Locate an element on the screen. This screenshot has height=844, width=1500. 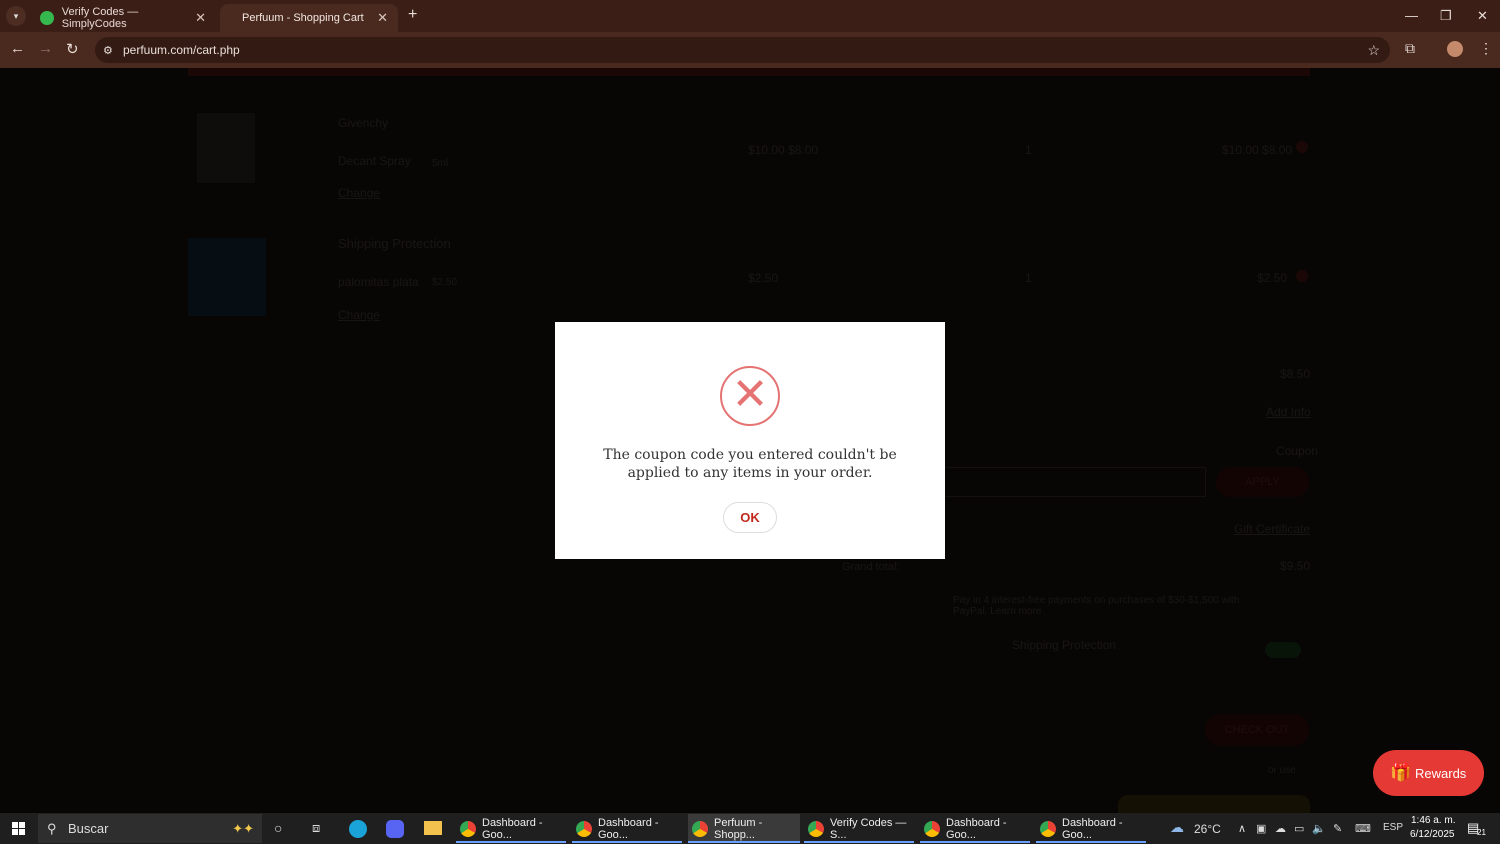
notification-count: 21 is located at coordinates (1481, 832).